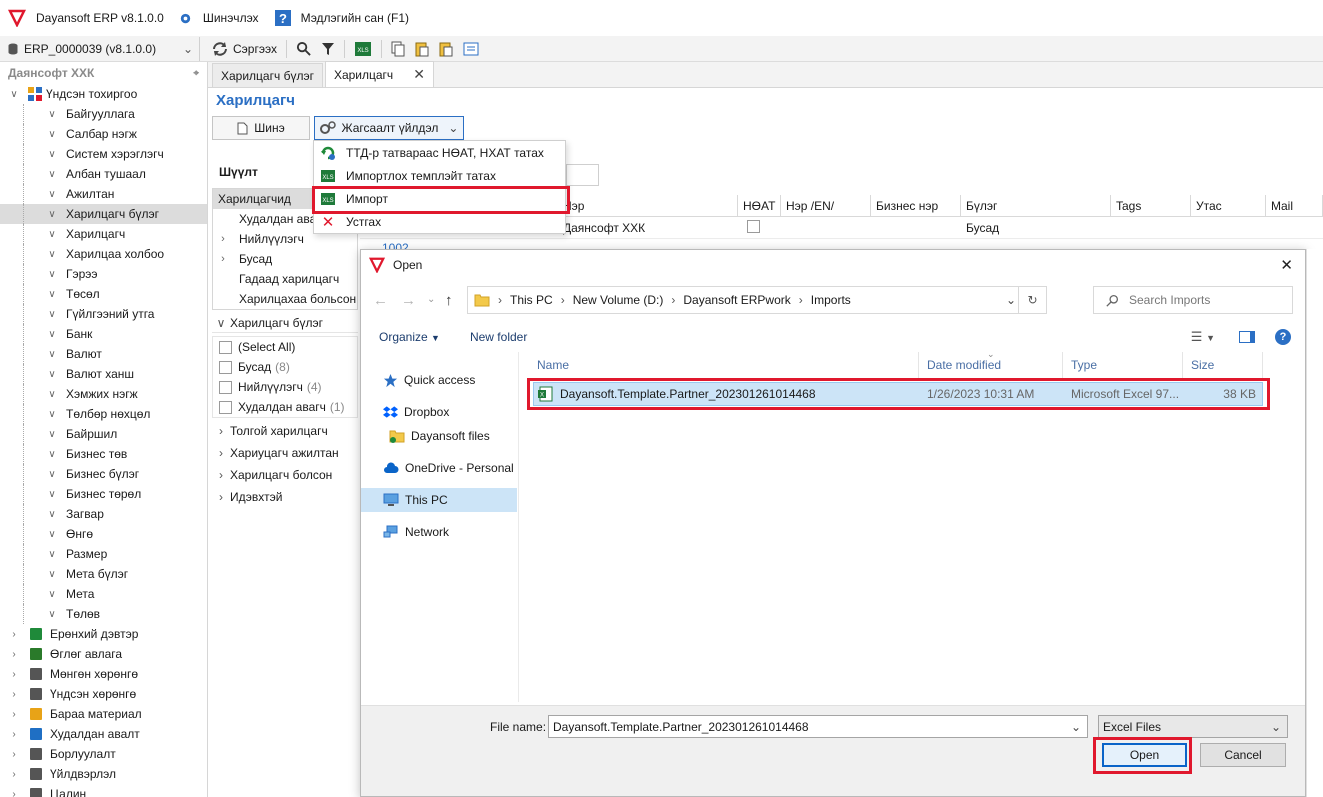 Image resolution: width=1323 pixels, height=797 pixels. Describe the element at coordinates (1144, 755) in the screenshot. I see `open-button: Open` at that location.